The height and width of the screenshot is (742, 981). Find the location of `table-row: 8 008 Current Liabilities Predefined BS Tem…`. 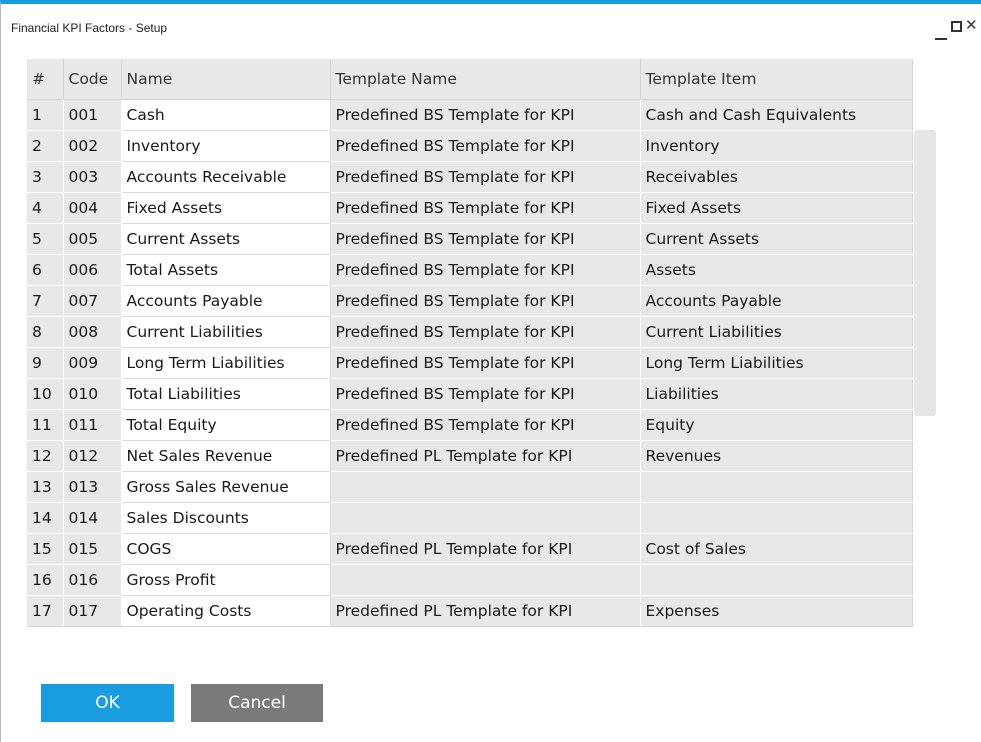

table-row: 8 008 Current Liabilities Predefined BS Tem… is located at coordinates (470, 332).